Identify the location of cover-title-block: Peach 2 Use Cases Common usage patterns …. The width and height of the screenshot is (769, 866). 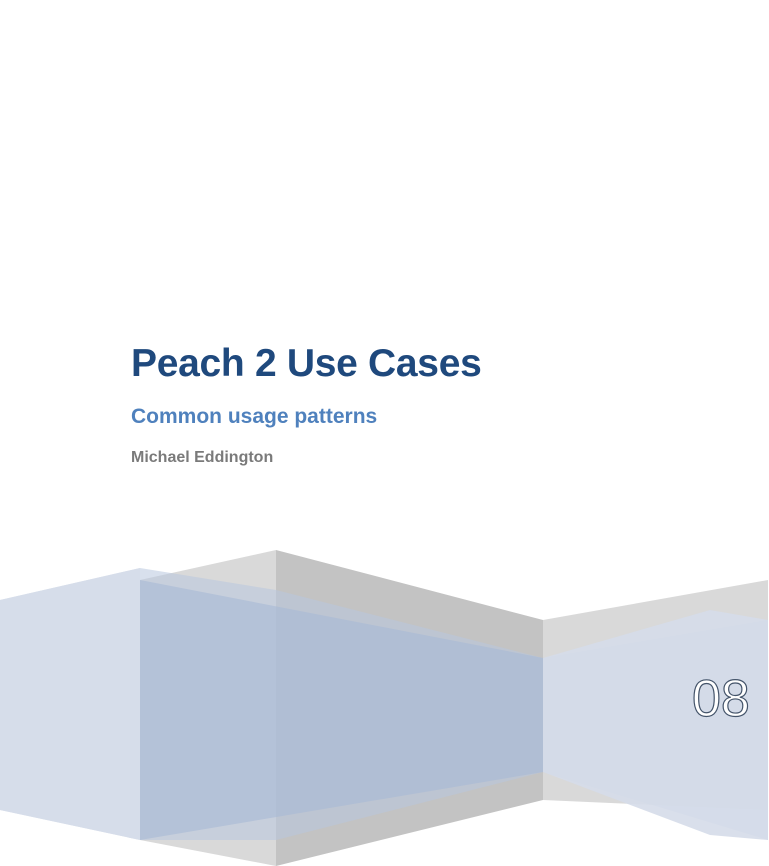
(431, 402).